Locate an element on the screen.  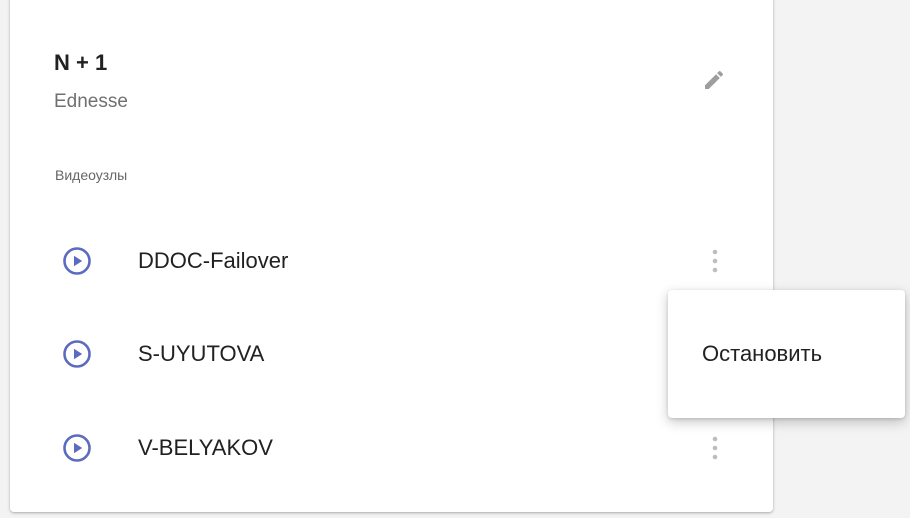
context-menu: Остановить is located at coordinates (786, 354).